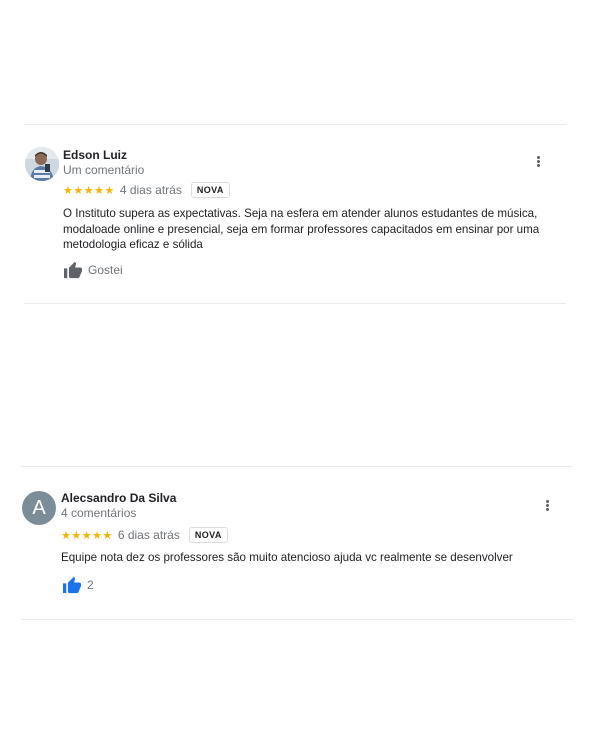 This screenshot has width=600, height=750. I want to click on author-review-count: 4 comentários, so click(99, 513).